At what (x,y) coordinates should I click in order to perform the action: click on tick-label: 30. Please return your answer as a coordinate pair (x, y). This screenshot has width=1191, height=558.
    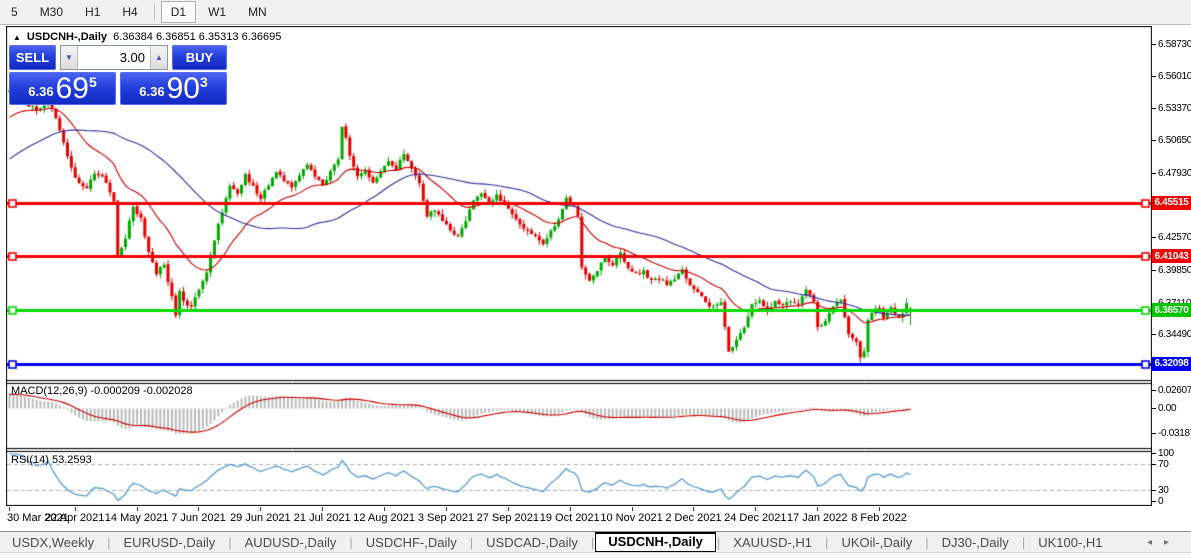
    Looking at the image, I should click on (1163, 490).